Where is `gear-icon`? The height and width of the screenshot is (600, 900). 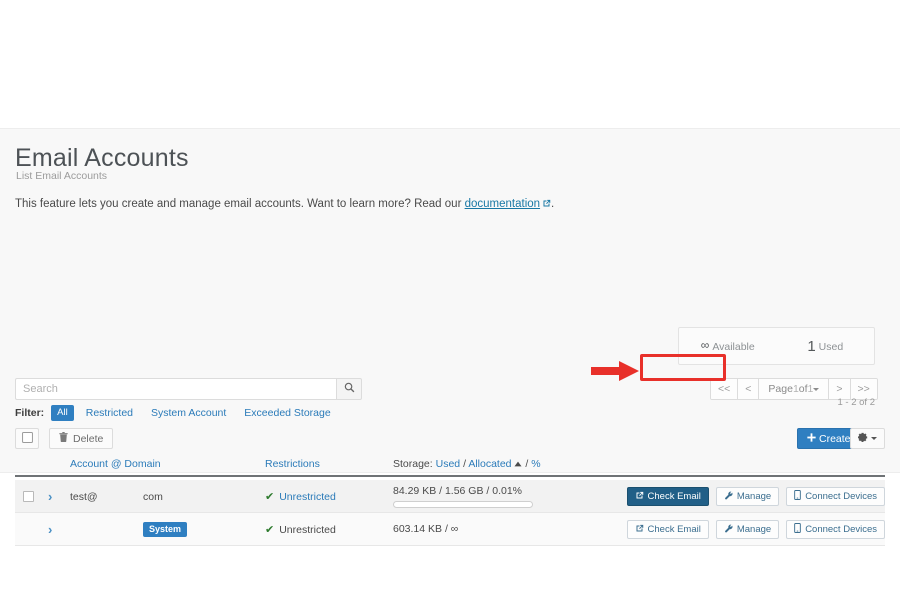
gear-icon is located at coordinates (863, 438).